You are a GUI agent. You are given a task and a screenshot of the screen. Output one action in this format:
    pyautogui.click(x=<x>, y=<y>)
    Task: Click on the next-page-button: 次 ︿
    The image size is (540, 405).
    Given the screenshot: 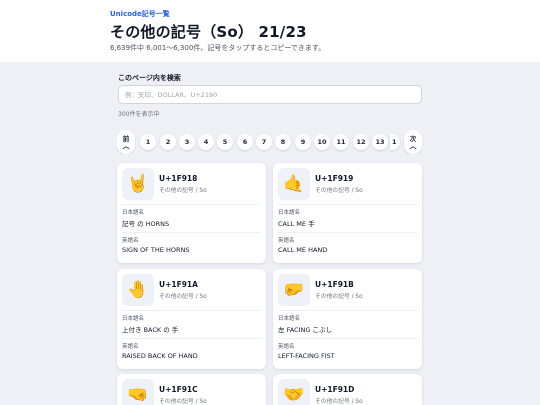 What is the action you would take?
    pyautogui.click(x=413, y=142)
    